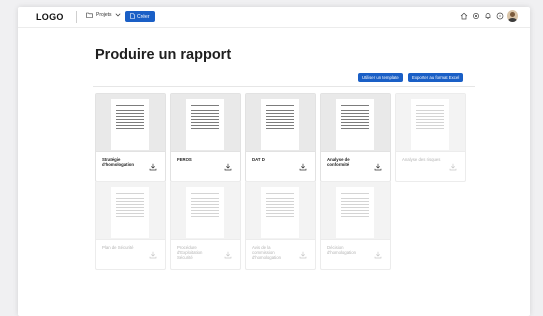  Describe the element at coordinates (487, 16) in the screenshot. I see `notification-icon` at that location.